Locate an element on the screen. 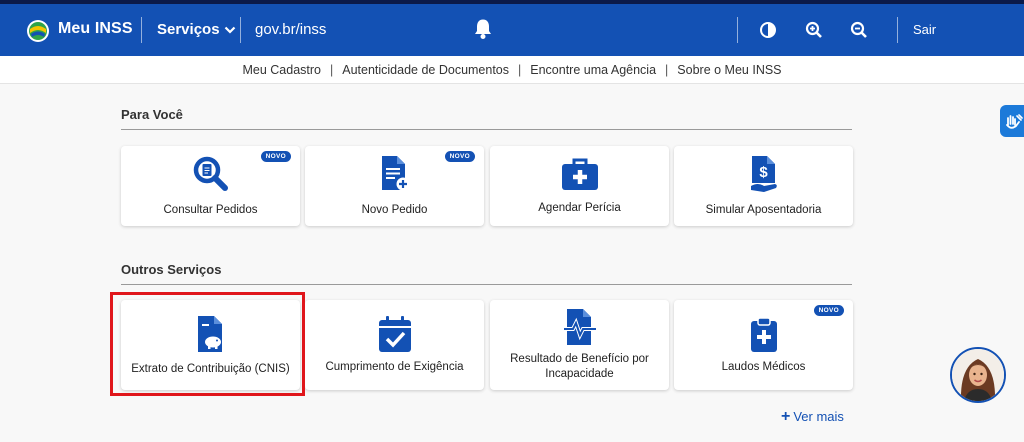 This screenshot has height=442, width=1024. card-label: Resultado de Benefício por Incapacidade is located at coordinates (579, 366).